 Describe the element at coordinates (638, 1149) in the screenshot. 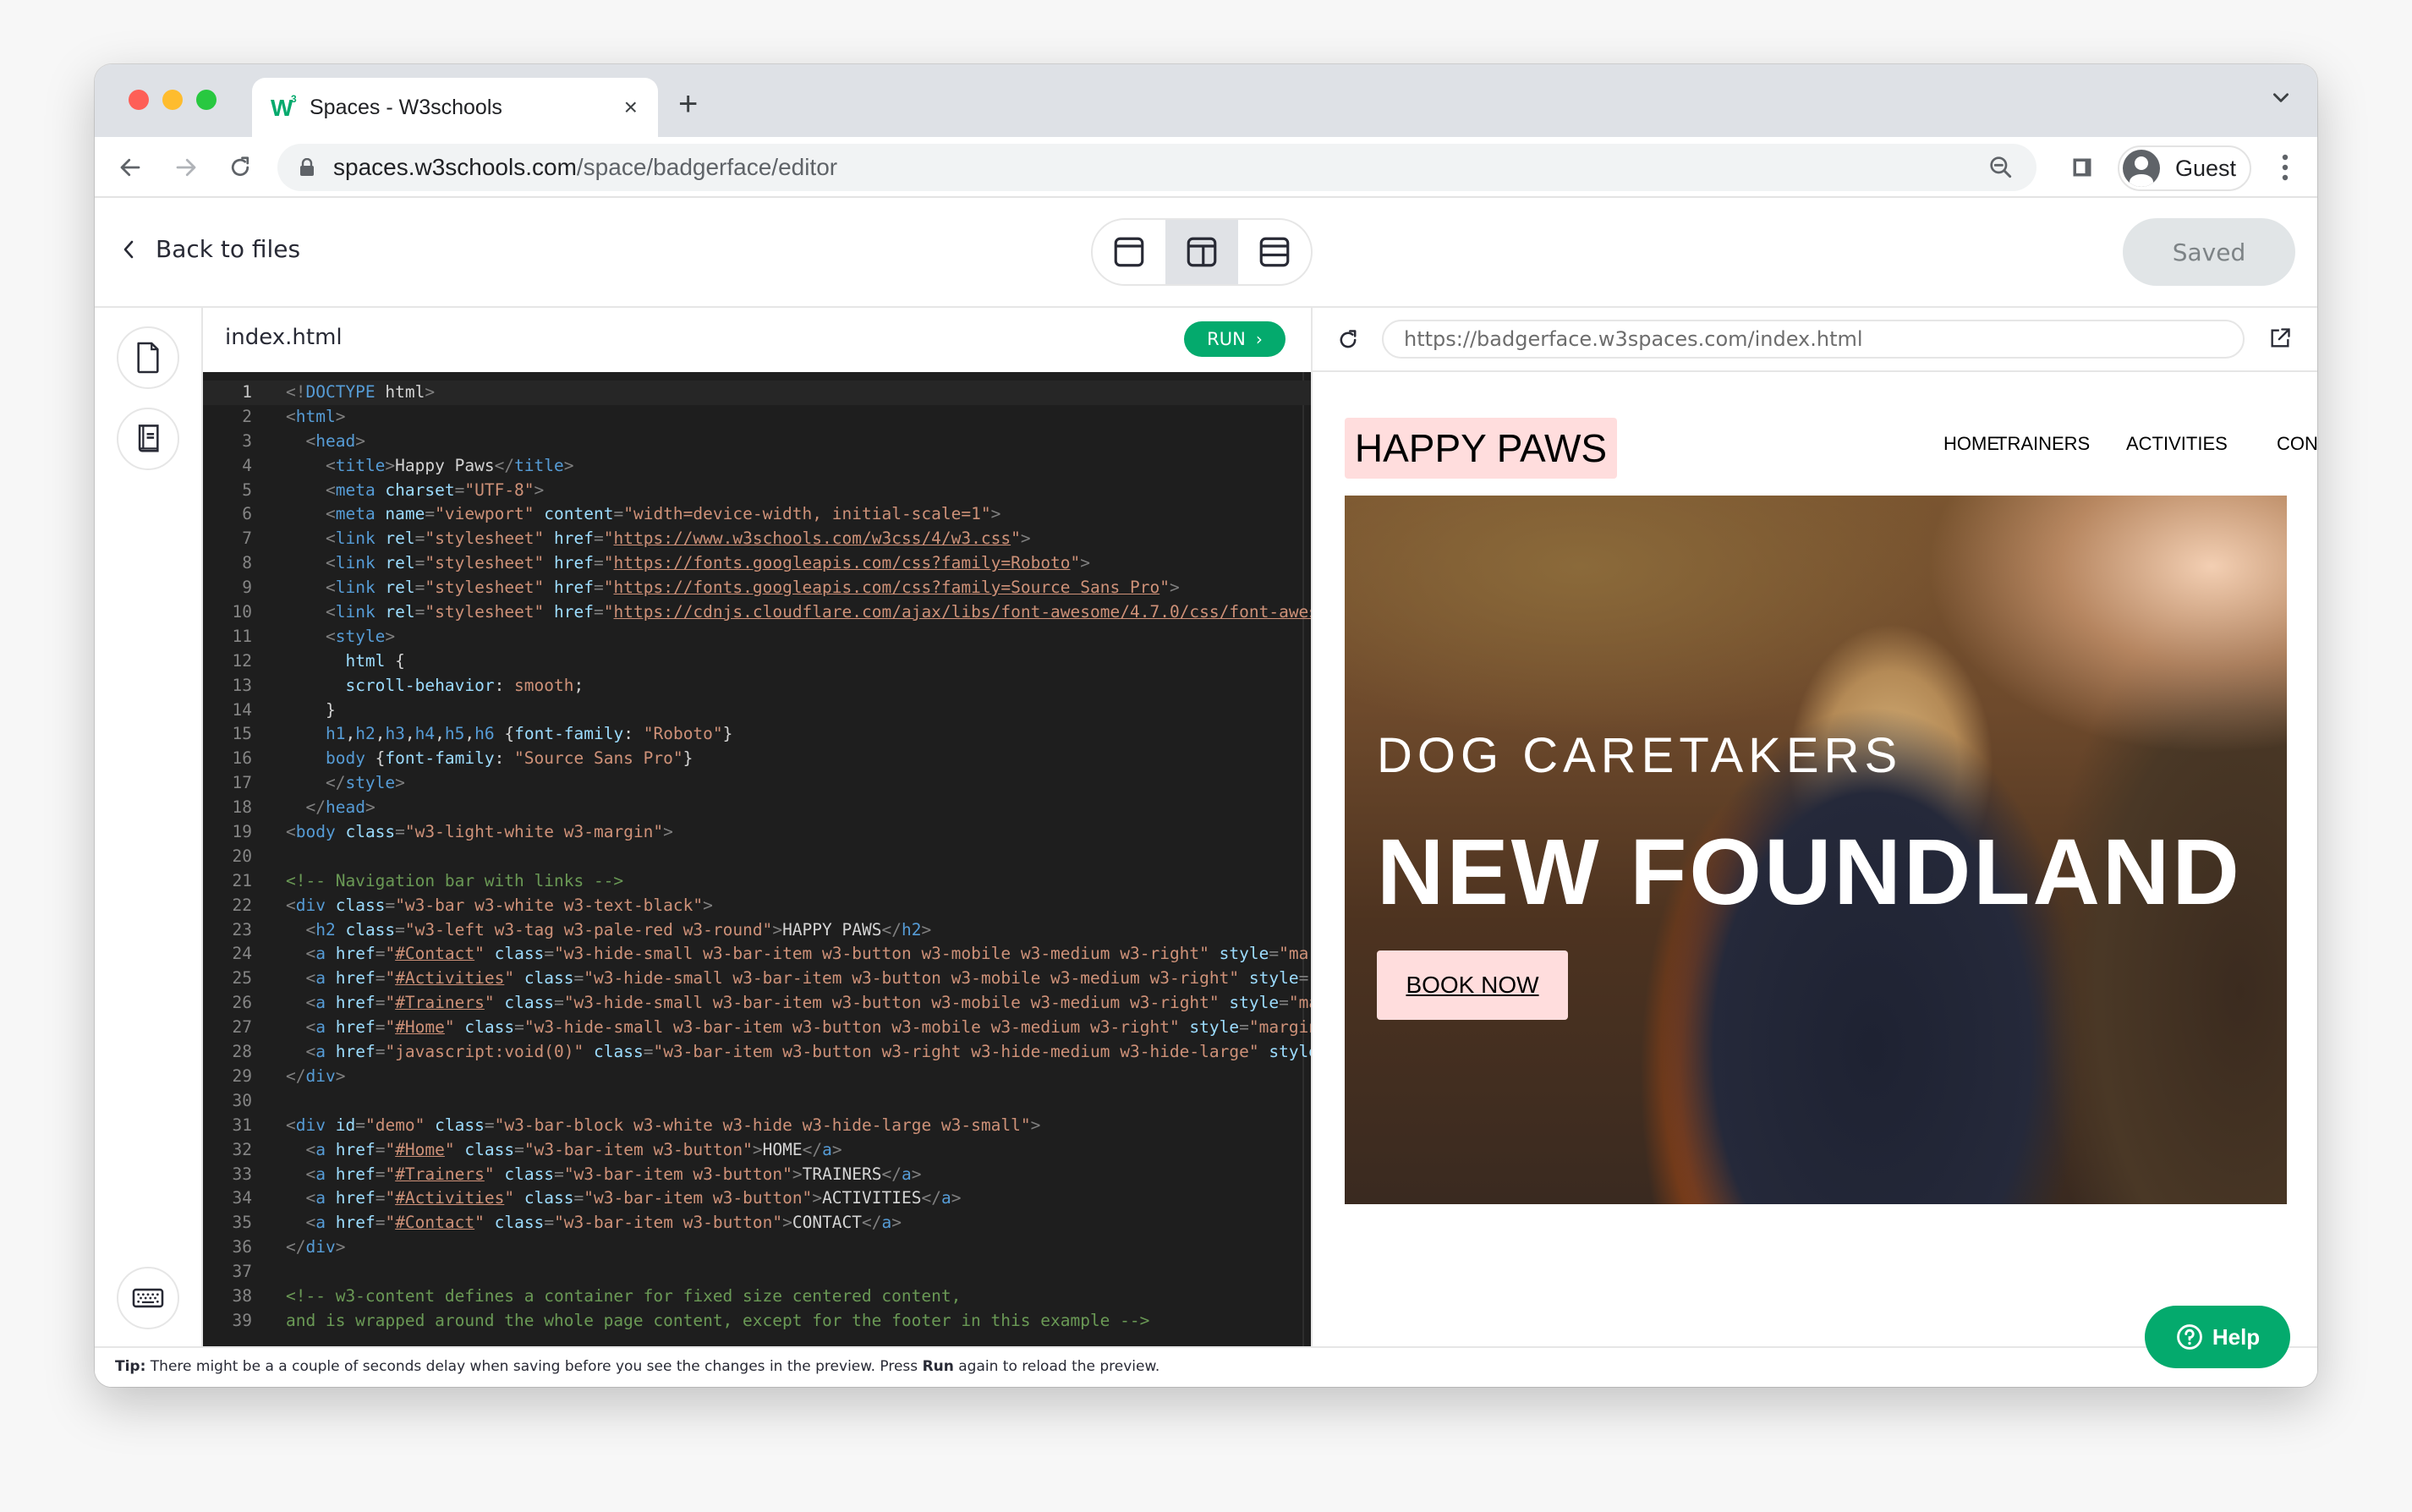

I see `code-token-str: "w3-bar-item w3-button"` at that location.